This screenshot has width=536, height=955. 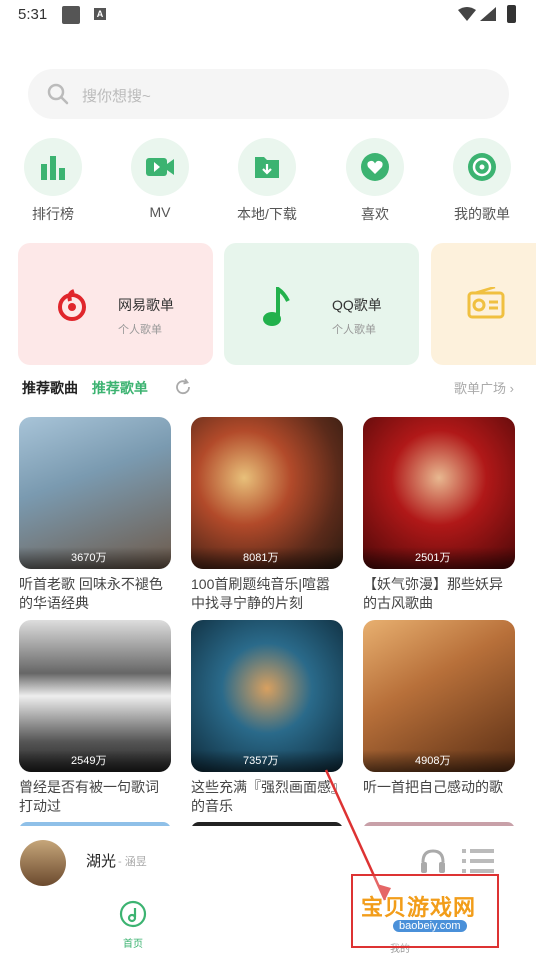 I want to click on category-label: 本地/下载, so click(x=267, y=214).